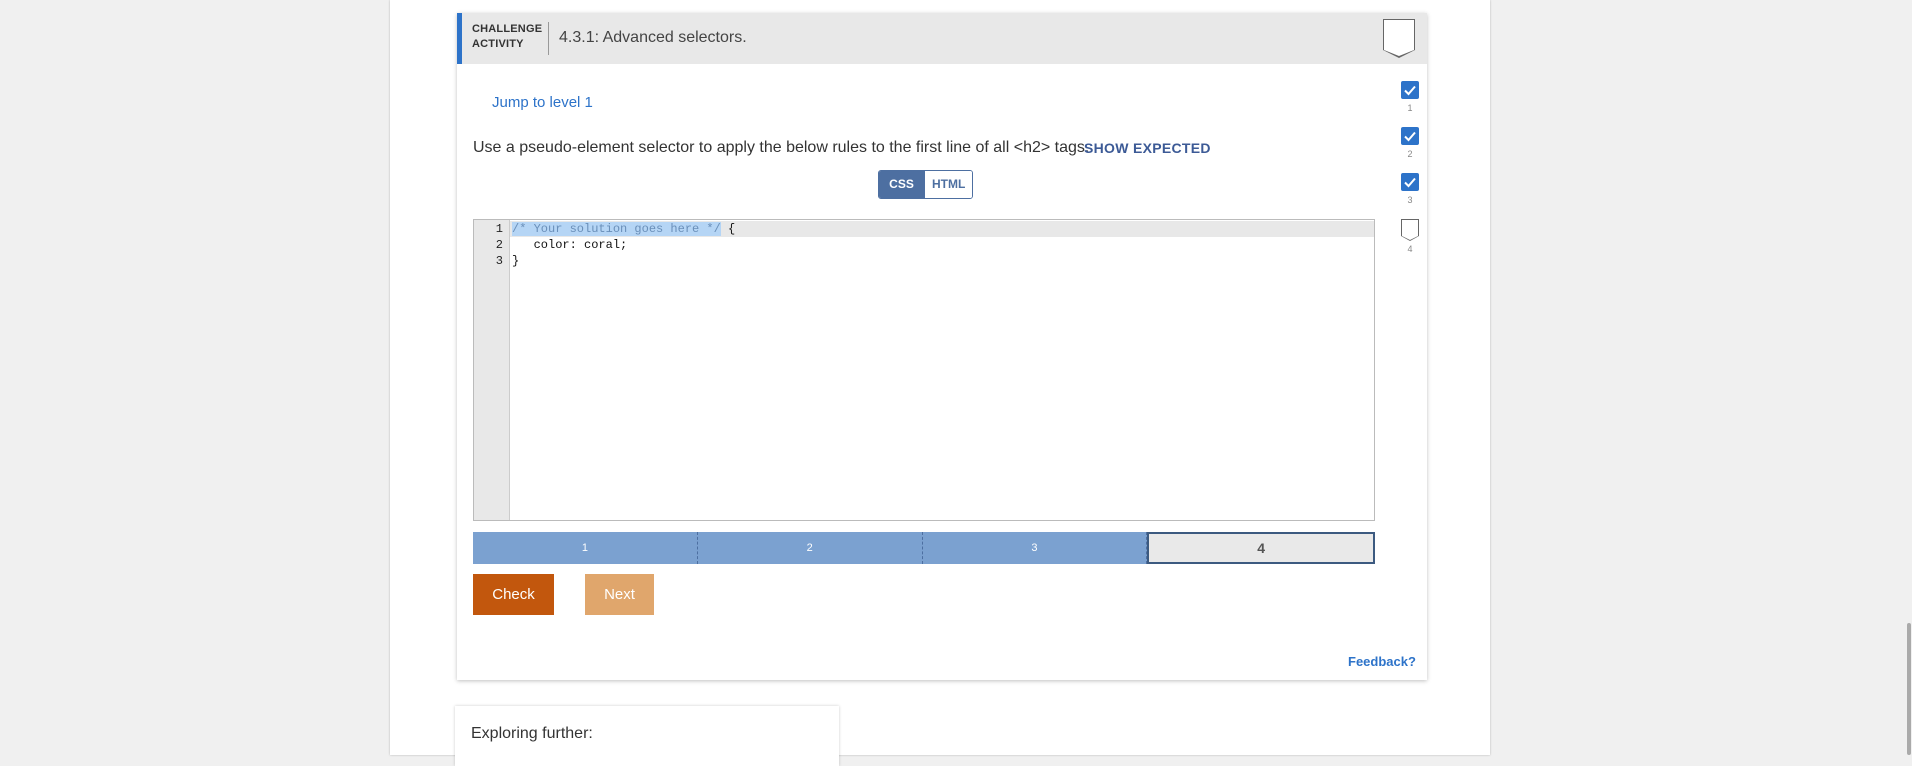 The height and width of the screenshot is (766, 1912). I want to click on activity-type-line1: CHALLENGE, so click(507, 29).